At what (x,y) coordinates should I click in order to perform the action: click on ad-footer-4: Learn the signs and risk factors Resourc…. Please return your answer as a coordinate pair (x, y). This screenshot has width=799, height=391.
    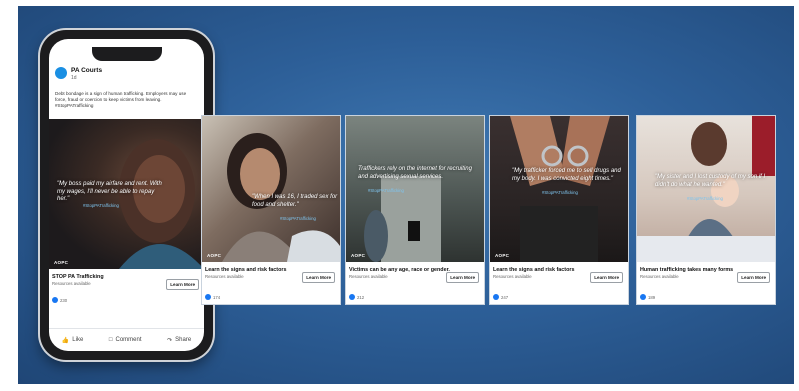
    Looking at the image, I should click on (559, 283).